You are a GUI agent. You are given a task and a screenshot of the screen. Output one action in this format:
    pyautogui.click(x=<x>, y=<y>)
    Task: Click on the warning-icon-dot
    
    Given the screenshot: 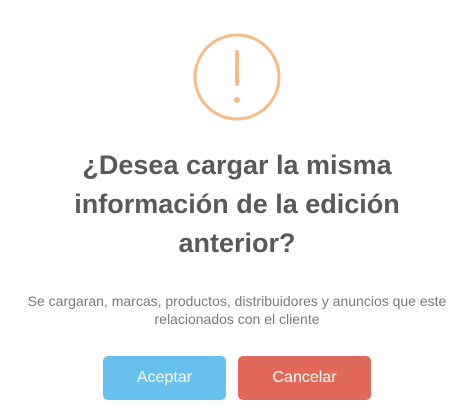 What is the action you would take?
    pyautogui.click(x=237, y=100)
    